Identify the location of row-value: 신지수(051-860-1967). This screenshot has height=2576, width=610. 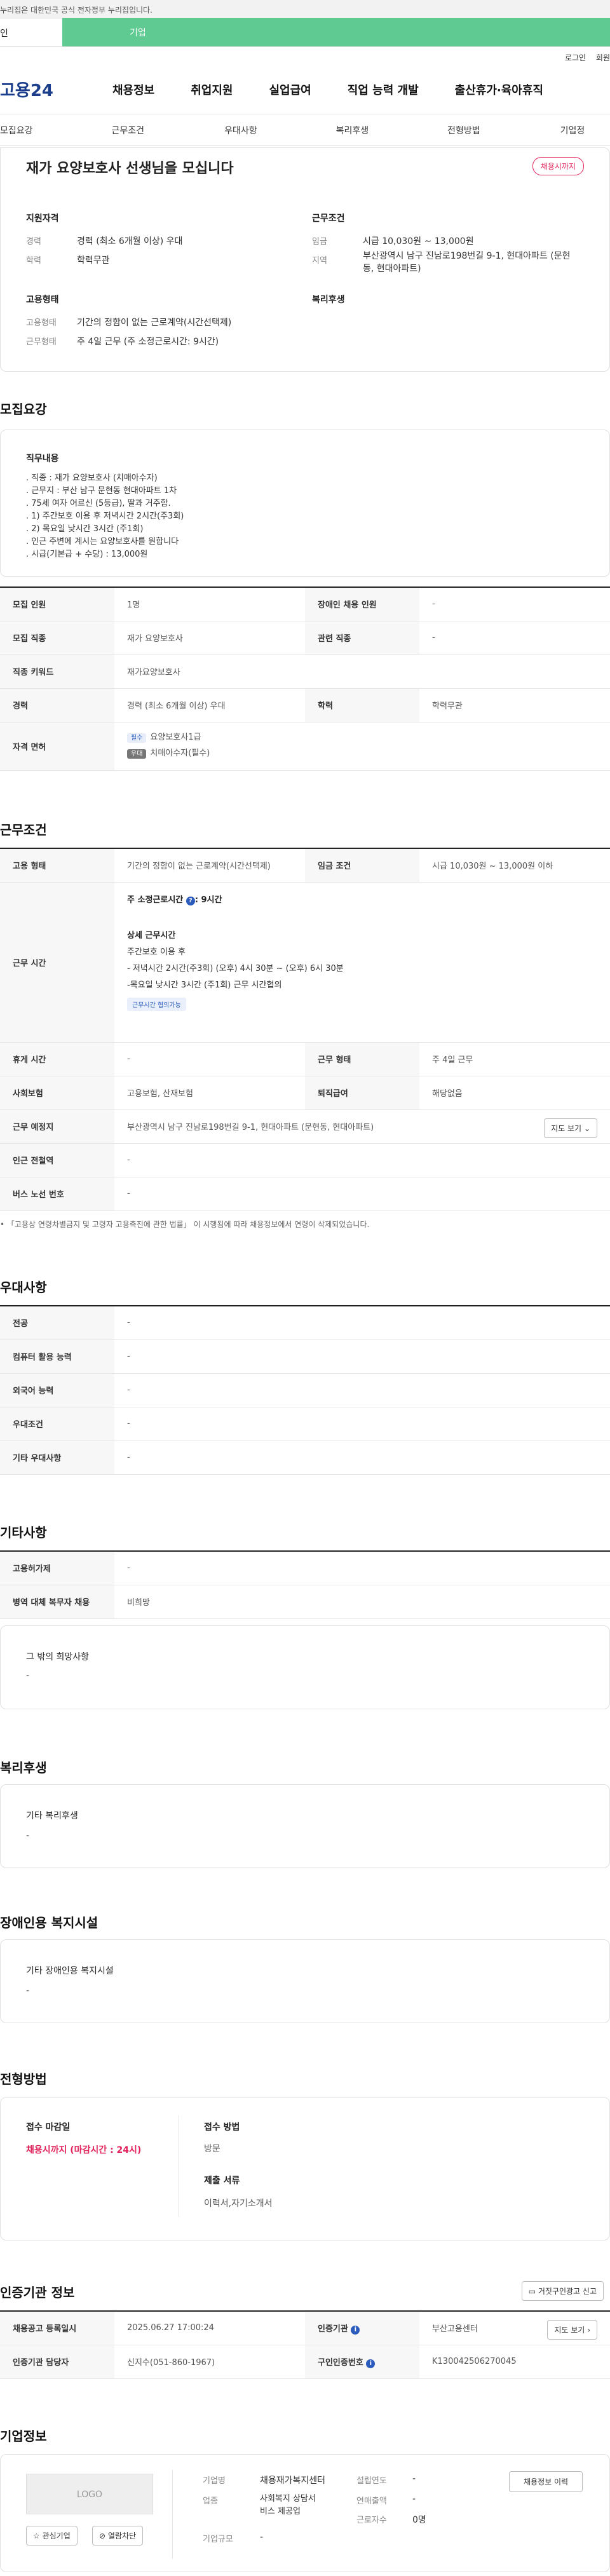
(209, 2362).